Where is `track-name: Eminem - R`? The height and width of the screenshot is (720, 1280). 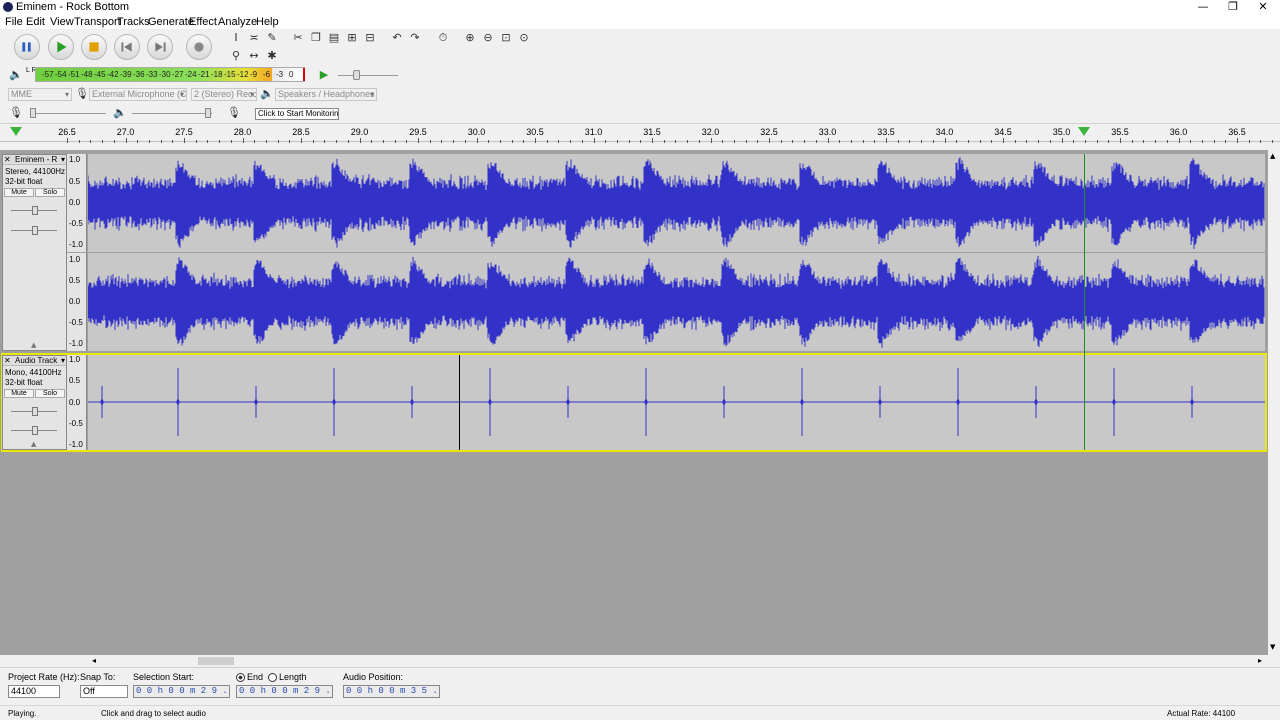 track-name: Eminem - R is located at coordinates (36, 160).